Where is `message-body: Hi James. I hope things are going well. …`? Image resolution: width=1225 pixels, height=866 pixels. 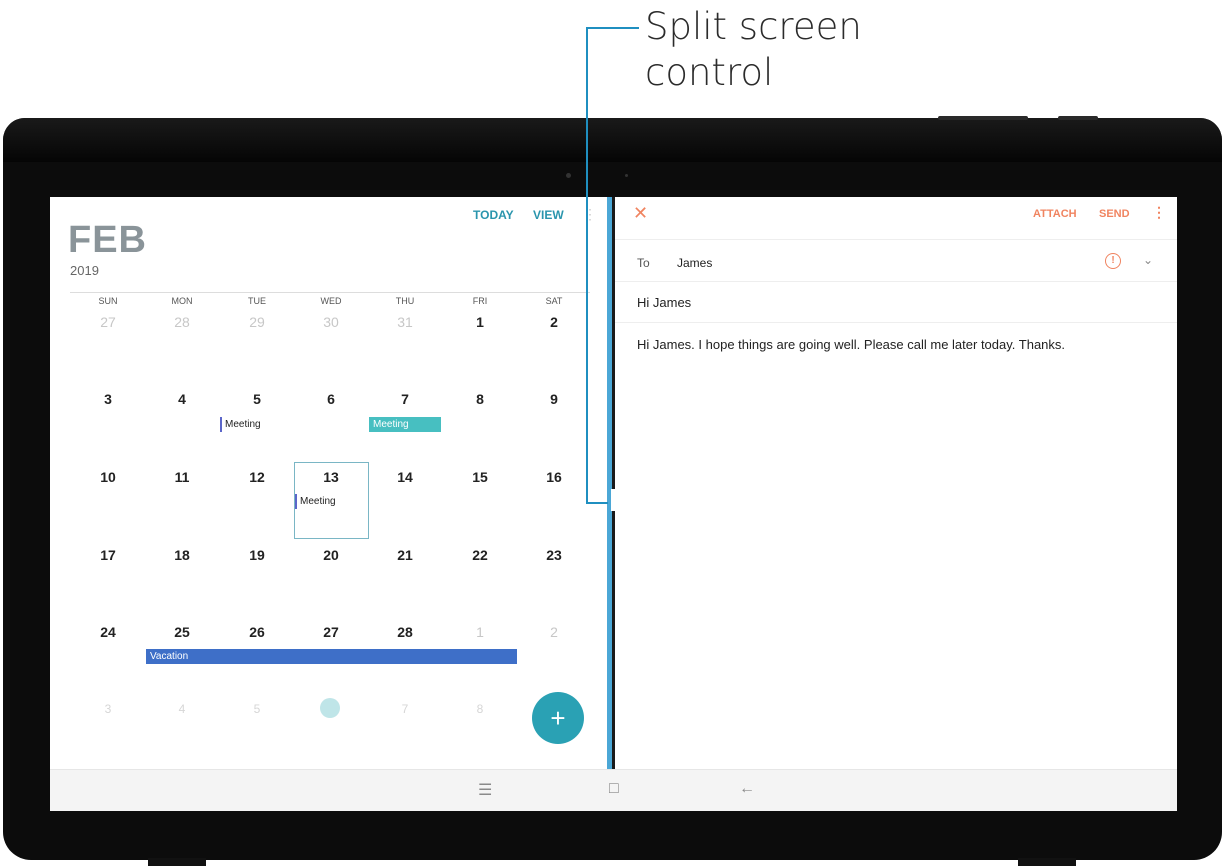
message-body: Hi James. I hope things are going well. … is located at coordinates (851, 344).